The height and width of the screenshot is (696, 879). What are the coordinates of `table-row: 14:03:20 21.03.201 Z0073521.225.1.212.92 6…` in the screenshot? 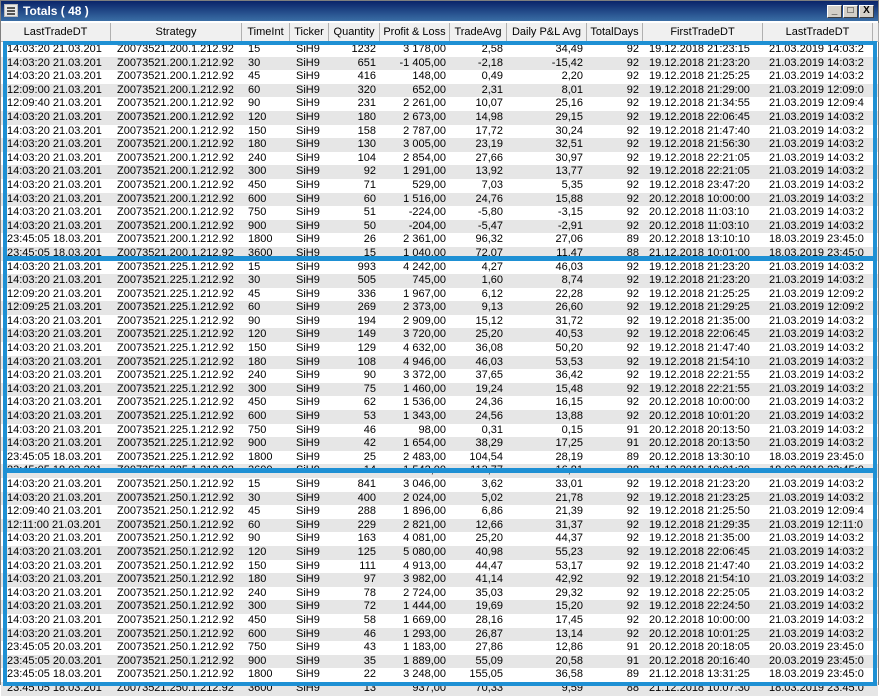 It's located at (439, 417).